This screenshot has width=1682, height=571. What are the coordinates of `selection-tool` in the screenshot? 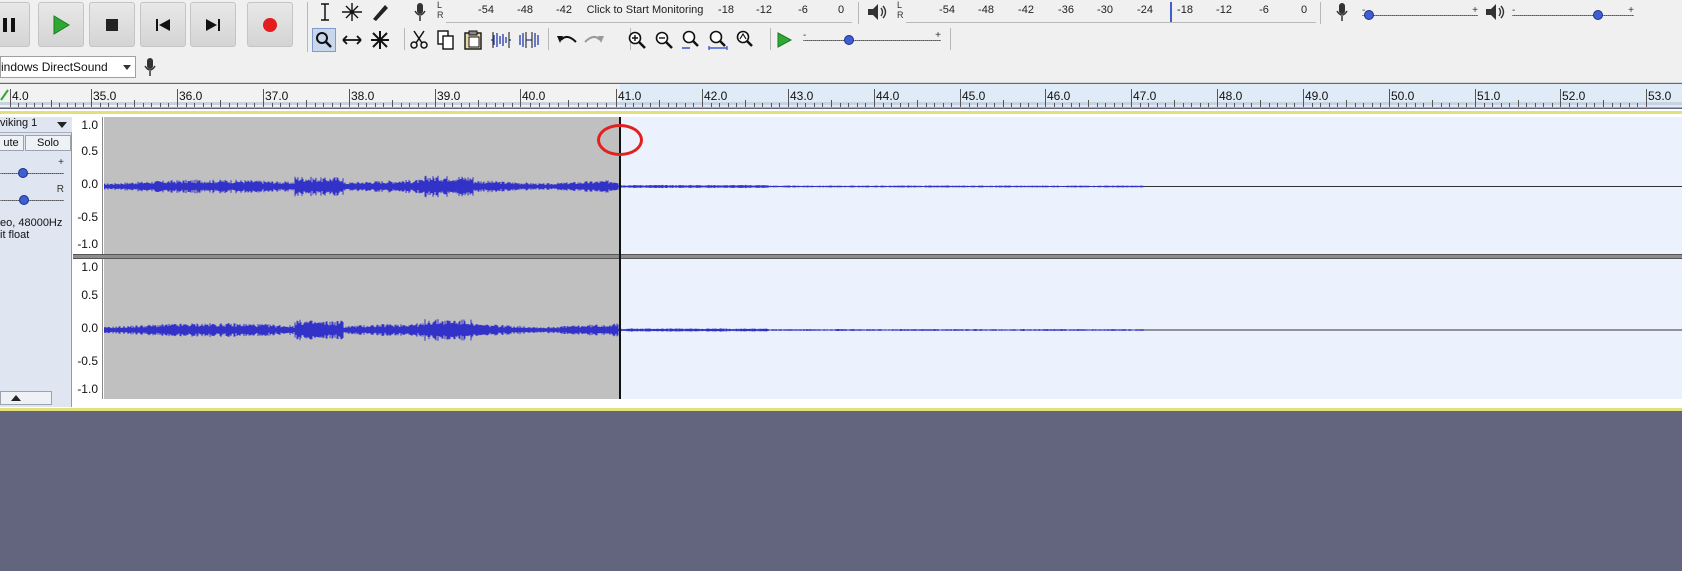 It's located at (325, 12).